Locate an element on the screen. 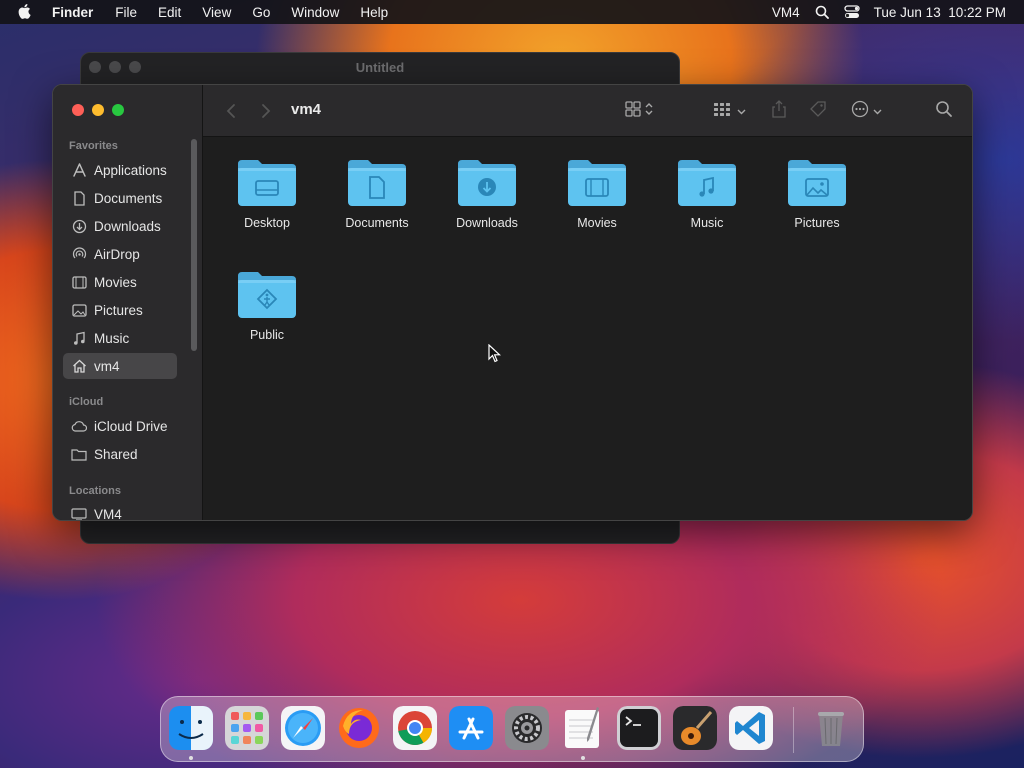  trash-icon is located at coordinates (831, 728).